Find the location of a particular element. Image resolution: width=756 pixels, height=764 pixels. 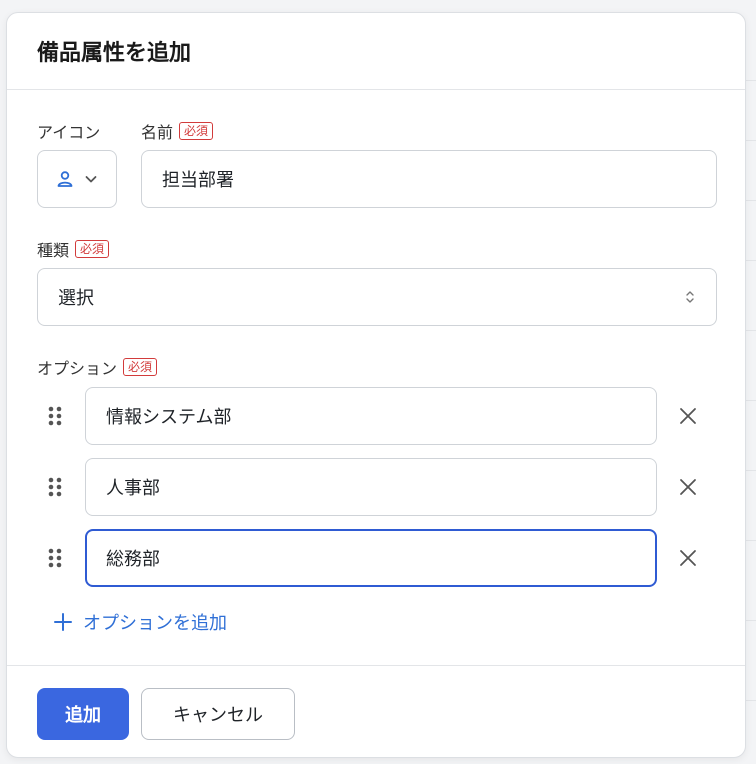

add-option-label: オプションを追加 is located at coordinates (155, 623).